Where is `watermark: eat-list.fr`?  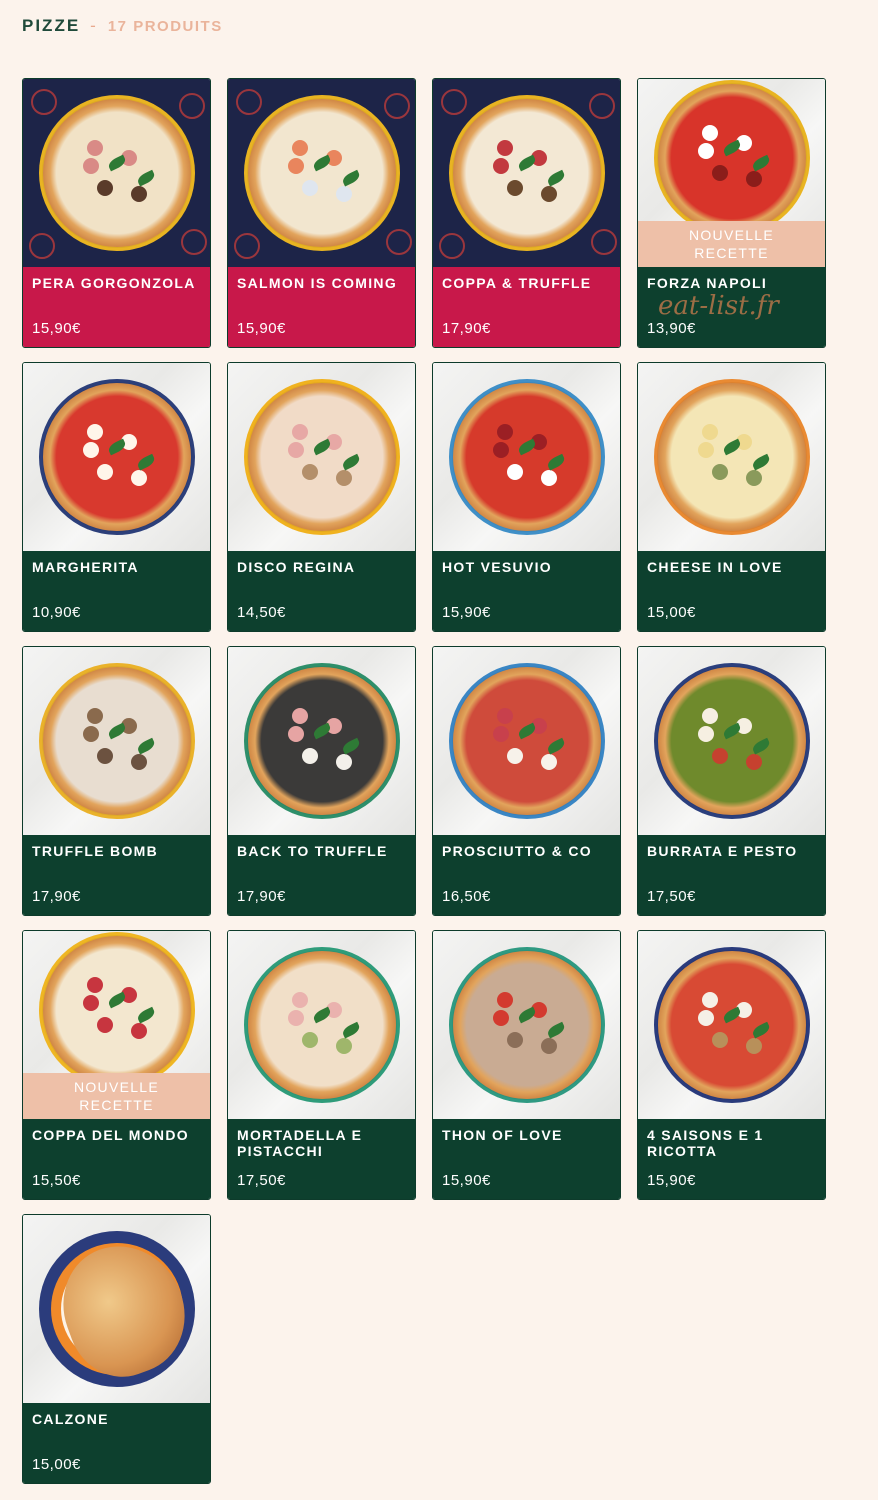
watermark: eat-list.fr is located at coordinates (718, 306).